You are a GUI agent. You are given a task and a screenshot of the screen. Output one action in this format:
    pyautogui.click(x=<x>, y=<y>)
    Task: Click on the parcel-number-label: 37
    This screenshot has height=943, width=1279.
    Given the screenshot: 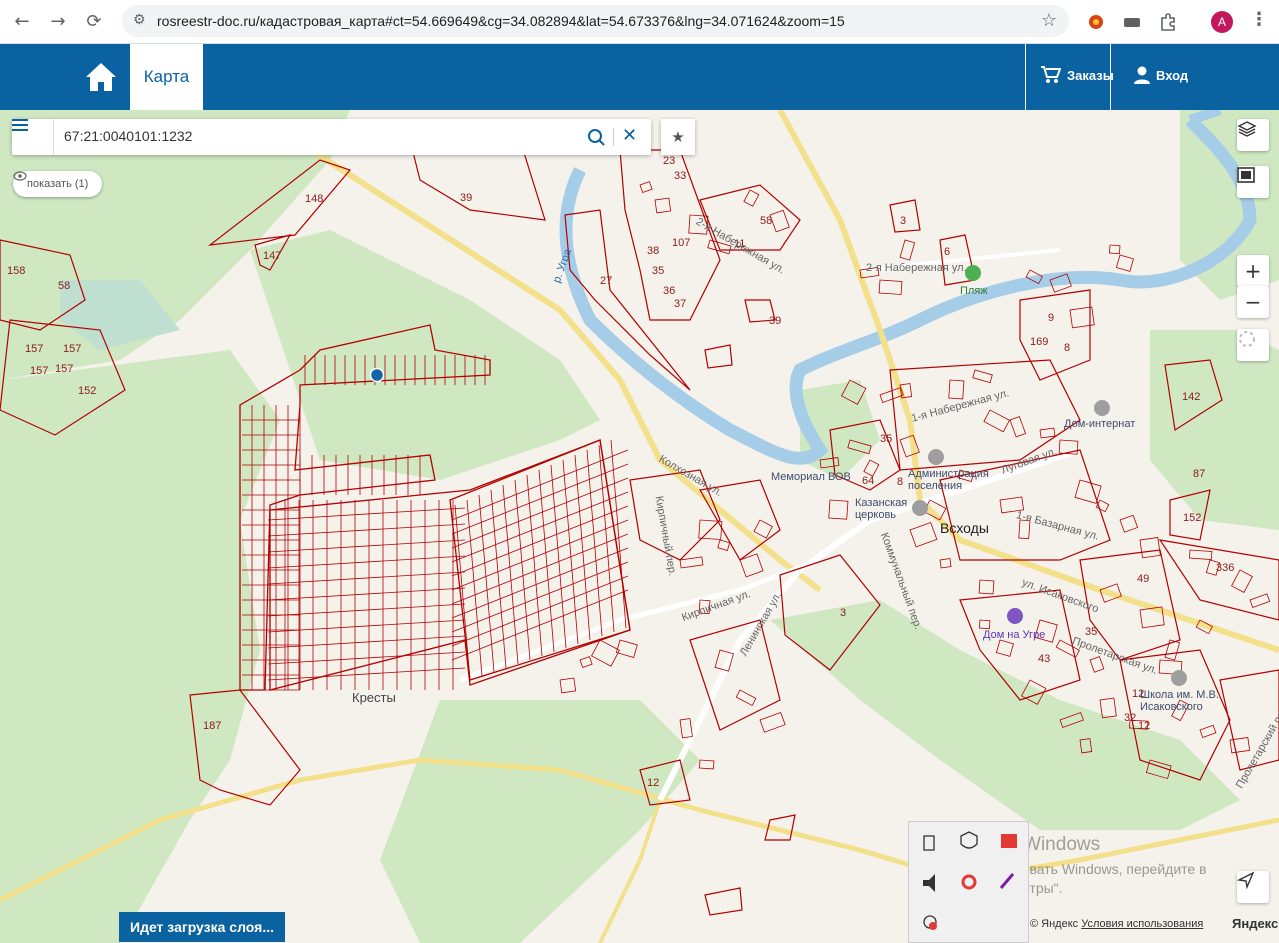 What is the action you would take?
    pyautogui.click(x=680, y=304)
    